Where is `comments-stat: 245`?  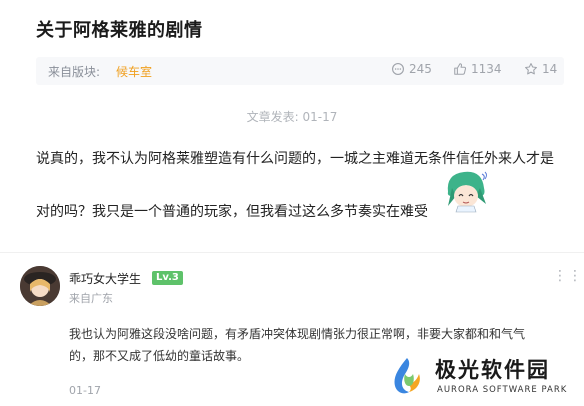 comments-stat: 245 is located at coordinates (411, 69).